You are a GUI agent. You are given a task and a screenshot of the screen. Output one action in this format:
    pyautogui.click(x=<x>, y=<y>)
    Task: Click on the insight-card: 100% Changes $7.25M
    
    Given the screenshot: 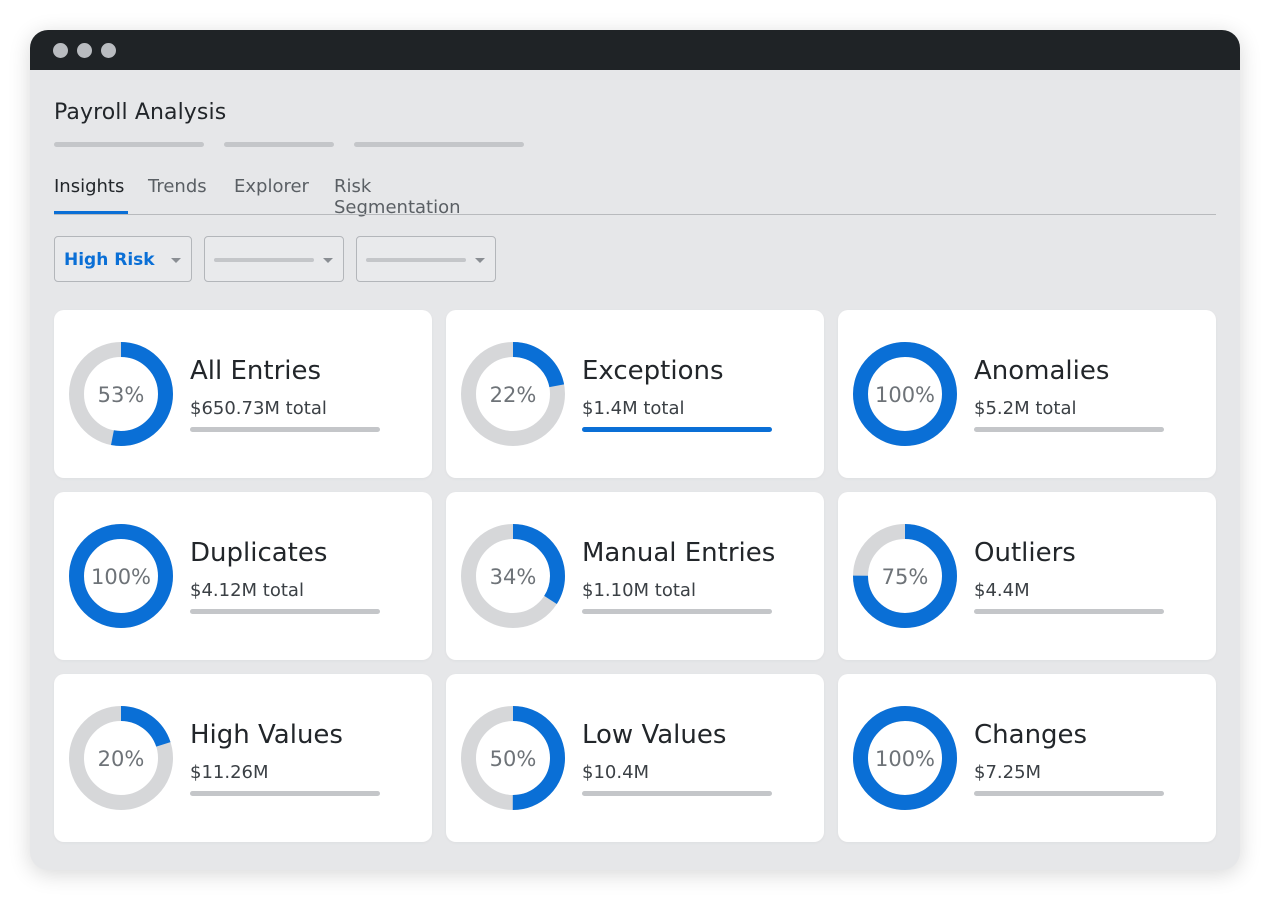 What is the action you would take?
    pyautogui.click(x=1027, y=758)
    